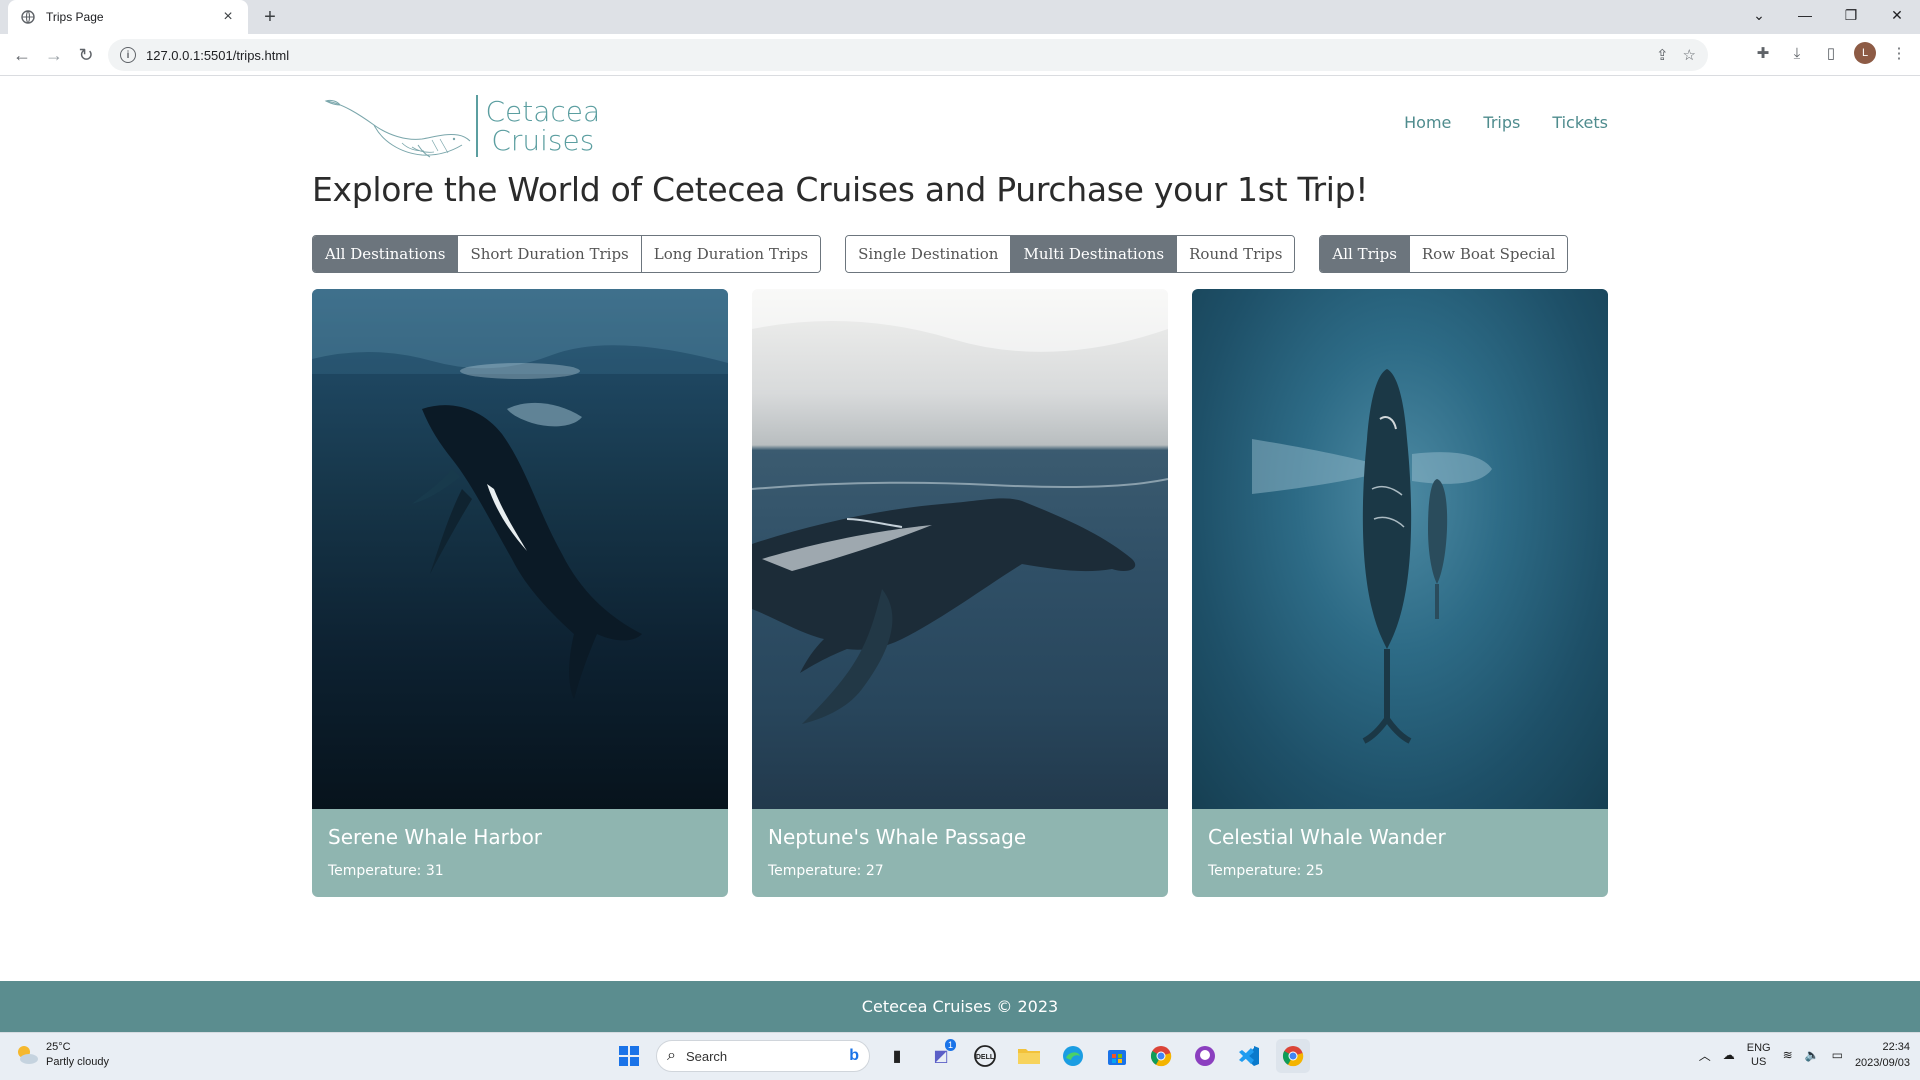 The width and height of the screenshot is (1920, 1080). What do you see at coordinates (1249, 1056) in the screenshot?
I see `vscode-icon` at bounding box center [1249, 1056].